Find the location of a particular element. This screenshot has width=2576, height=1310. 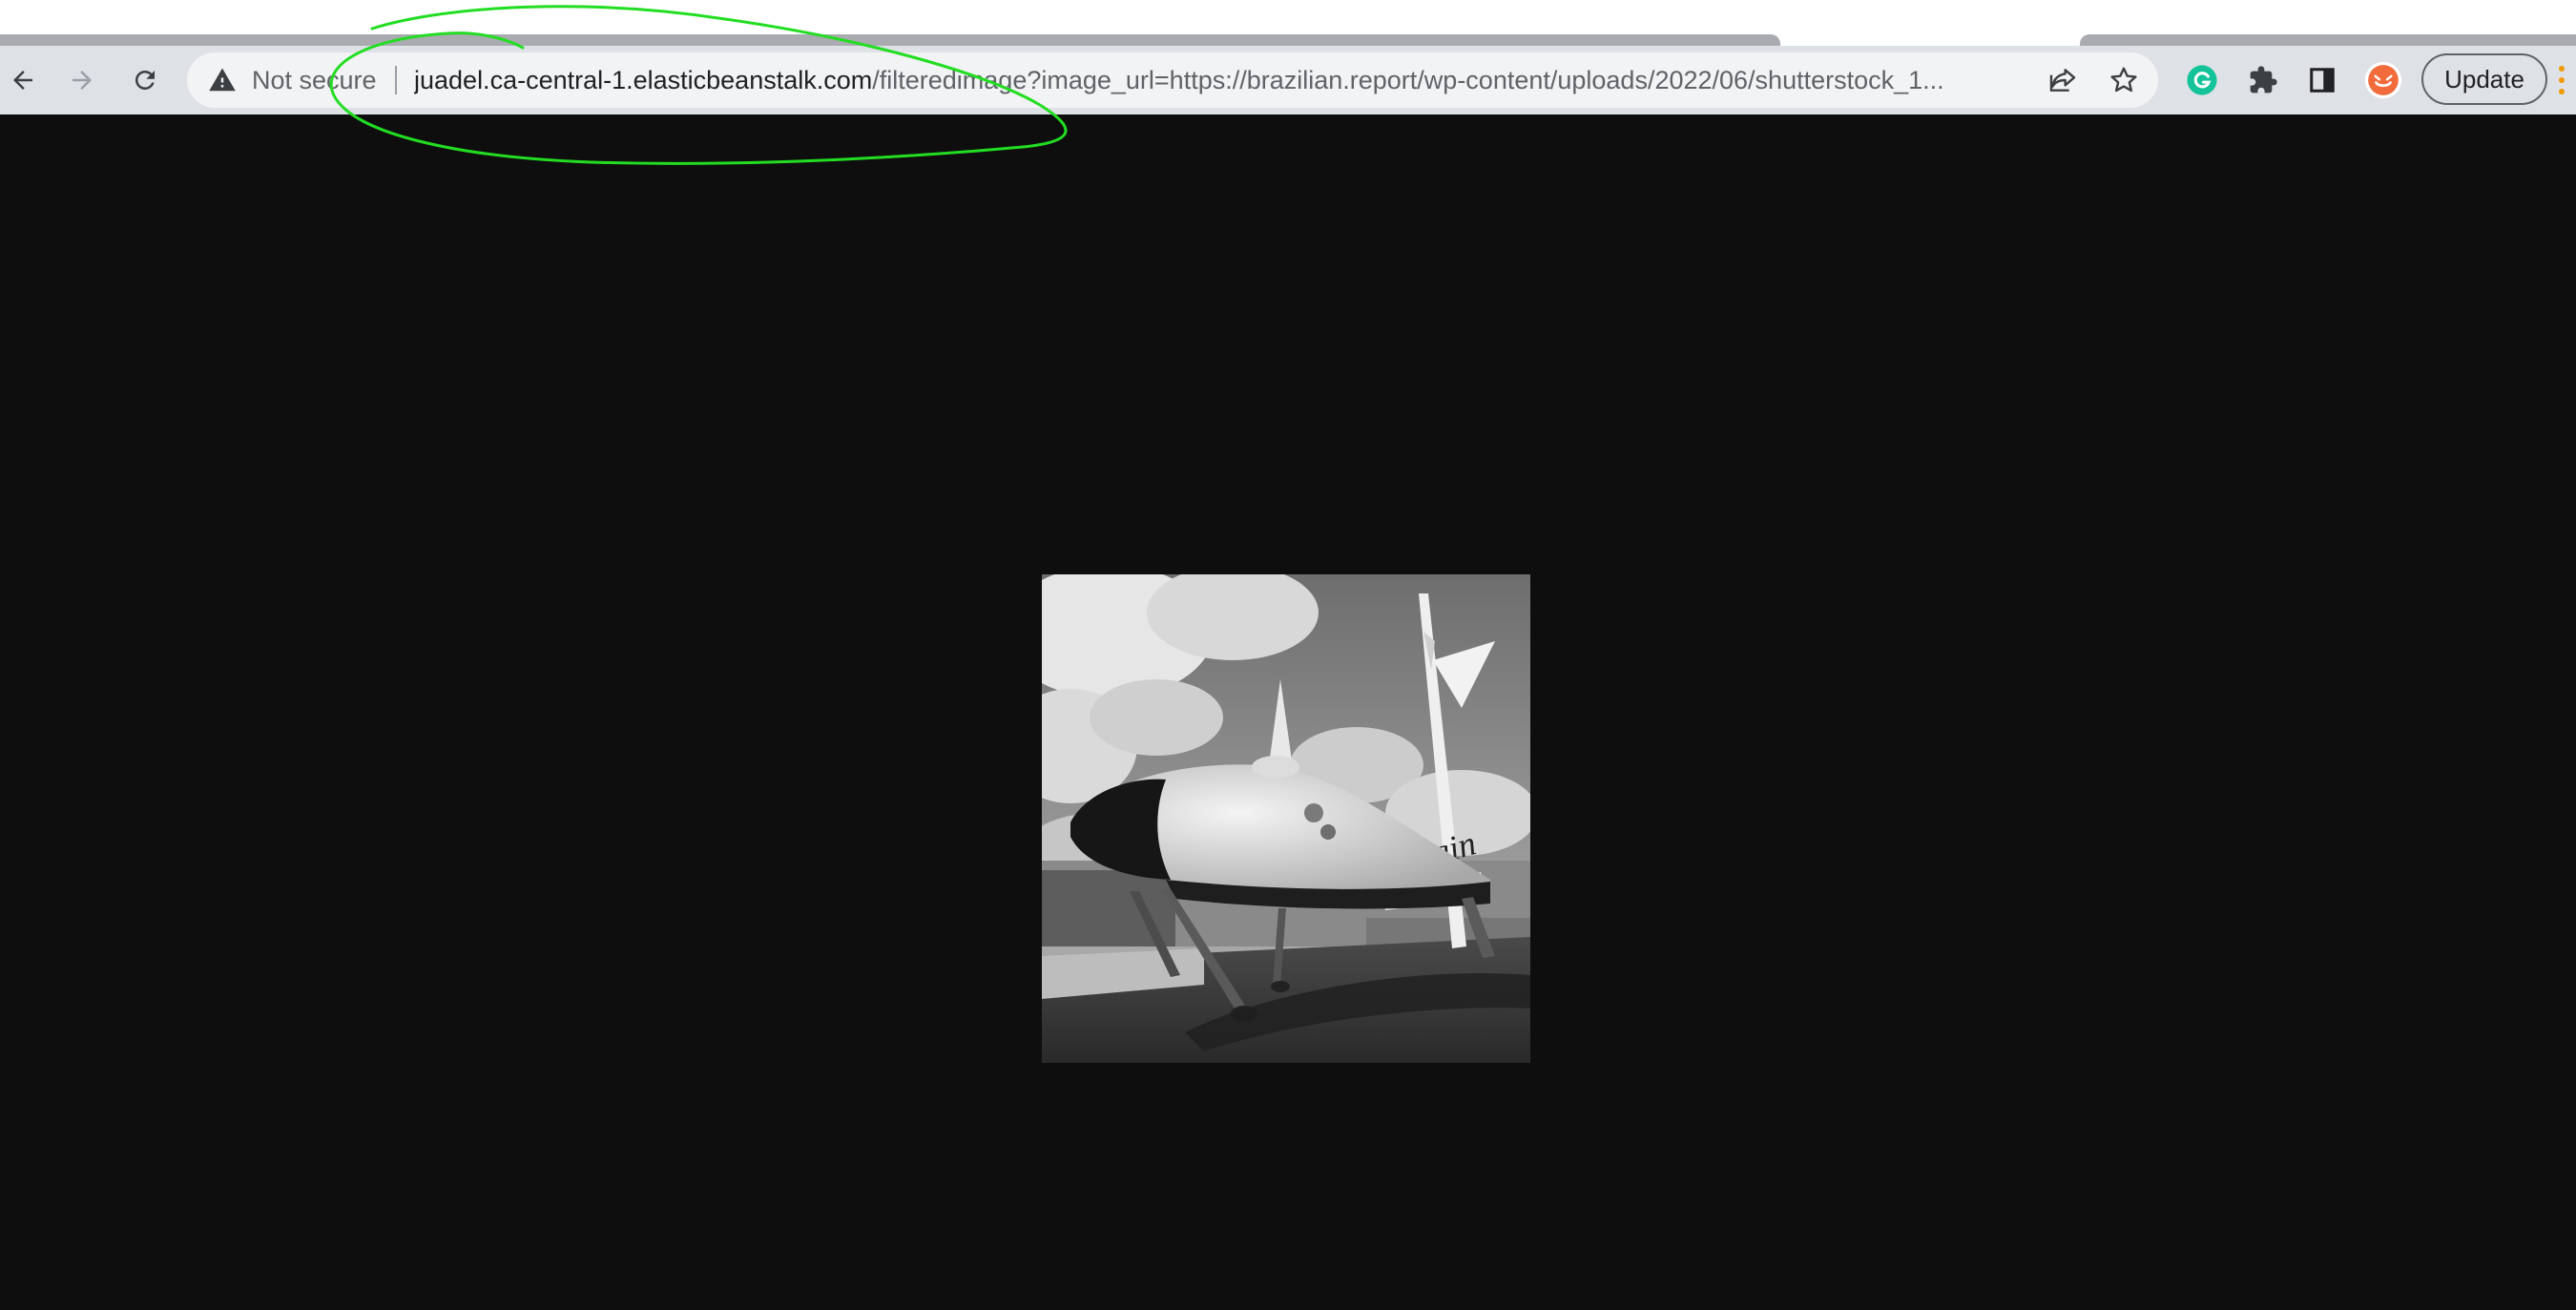

profile-button is located at coordinates (2383, 80).